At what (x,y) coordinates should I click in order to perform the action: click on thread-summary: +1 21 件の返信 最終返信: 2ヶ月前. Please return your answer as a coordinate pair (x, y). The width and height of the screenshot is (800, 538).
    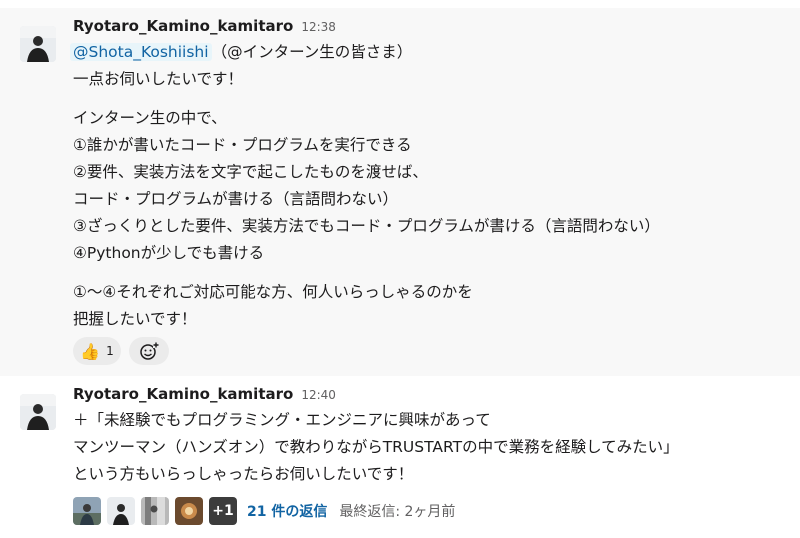
    Looking at the image, I should click on (264, 511).